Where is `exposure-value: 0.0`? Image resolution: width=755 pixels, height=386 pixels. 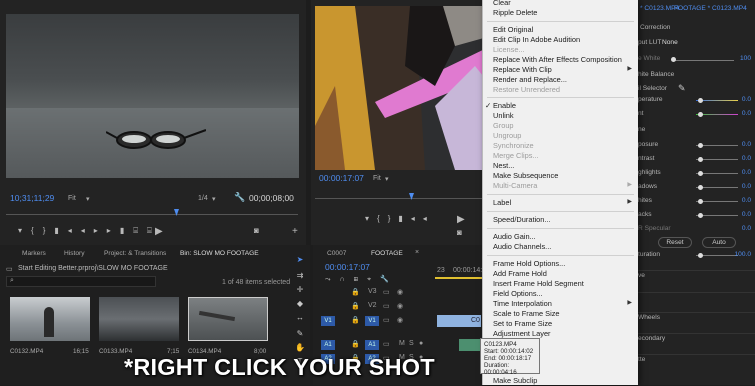
exposure-value: 0.0 is located at coordinates (746, 145).